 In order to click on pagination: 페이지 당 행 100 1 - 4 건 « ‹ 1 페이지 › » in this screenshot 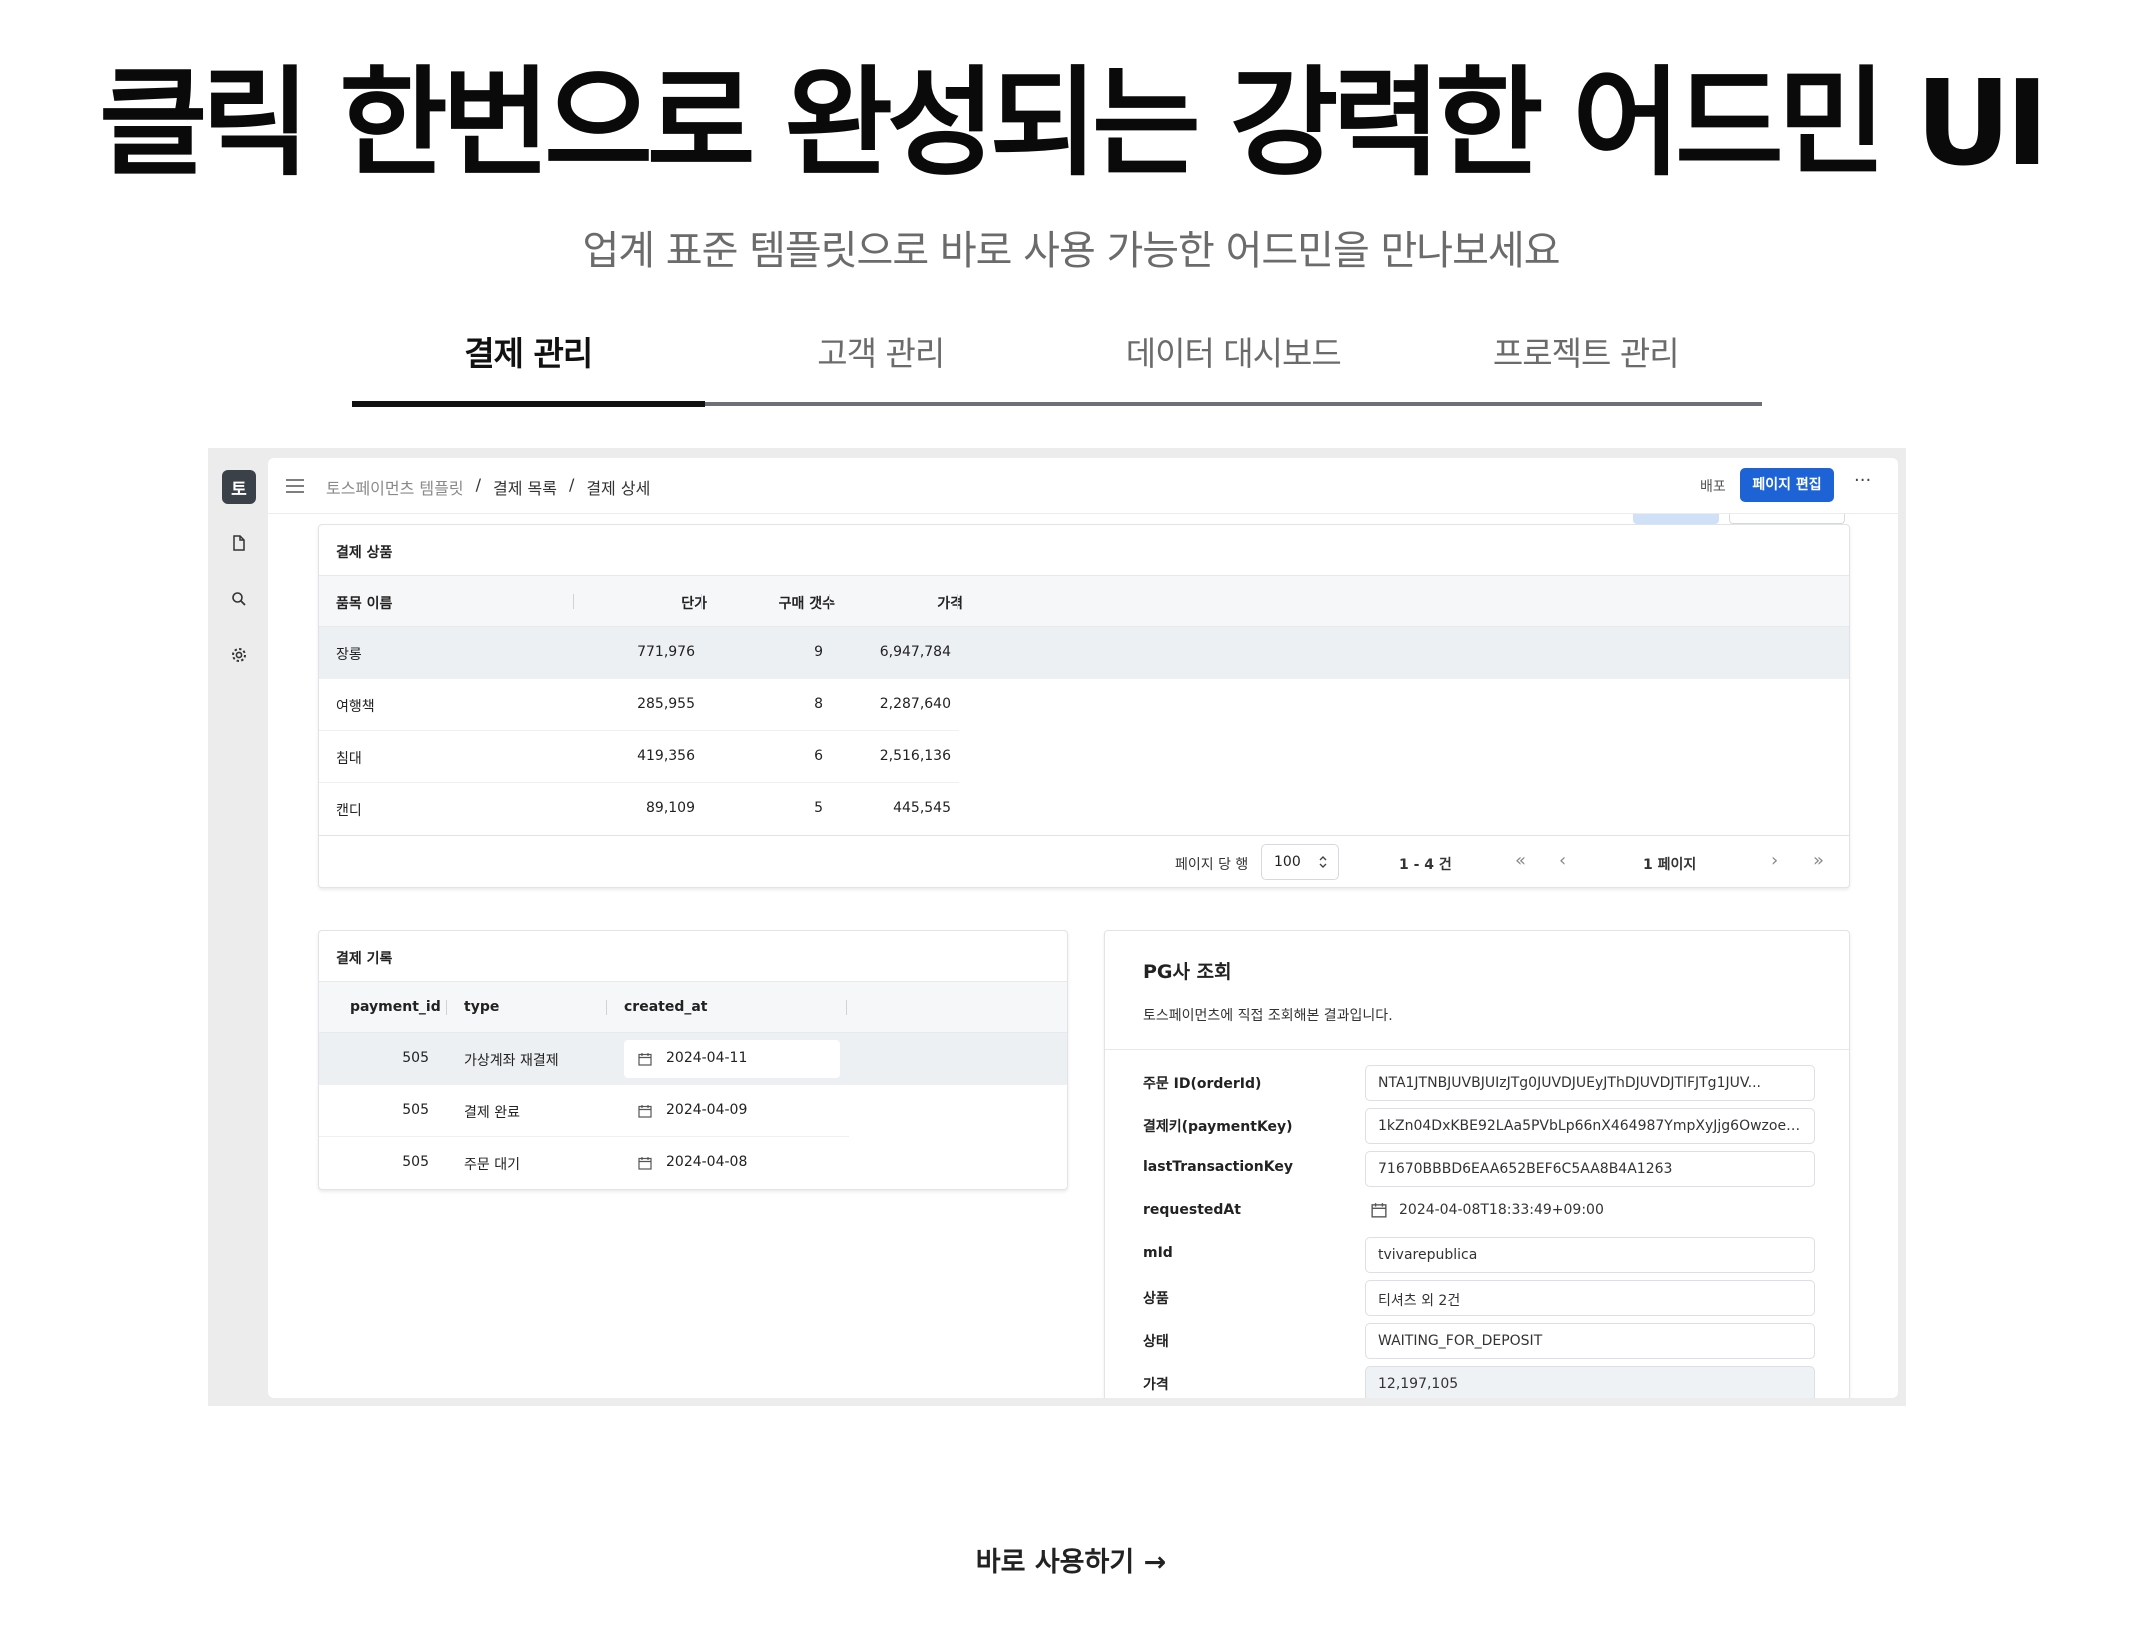, I will do `click(1084, 861)`.